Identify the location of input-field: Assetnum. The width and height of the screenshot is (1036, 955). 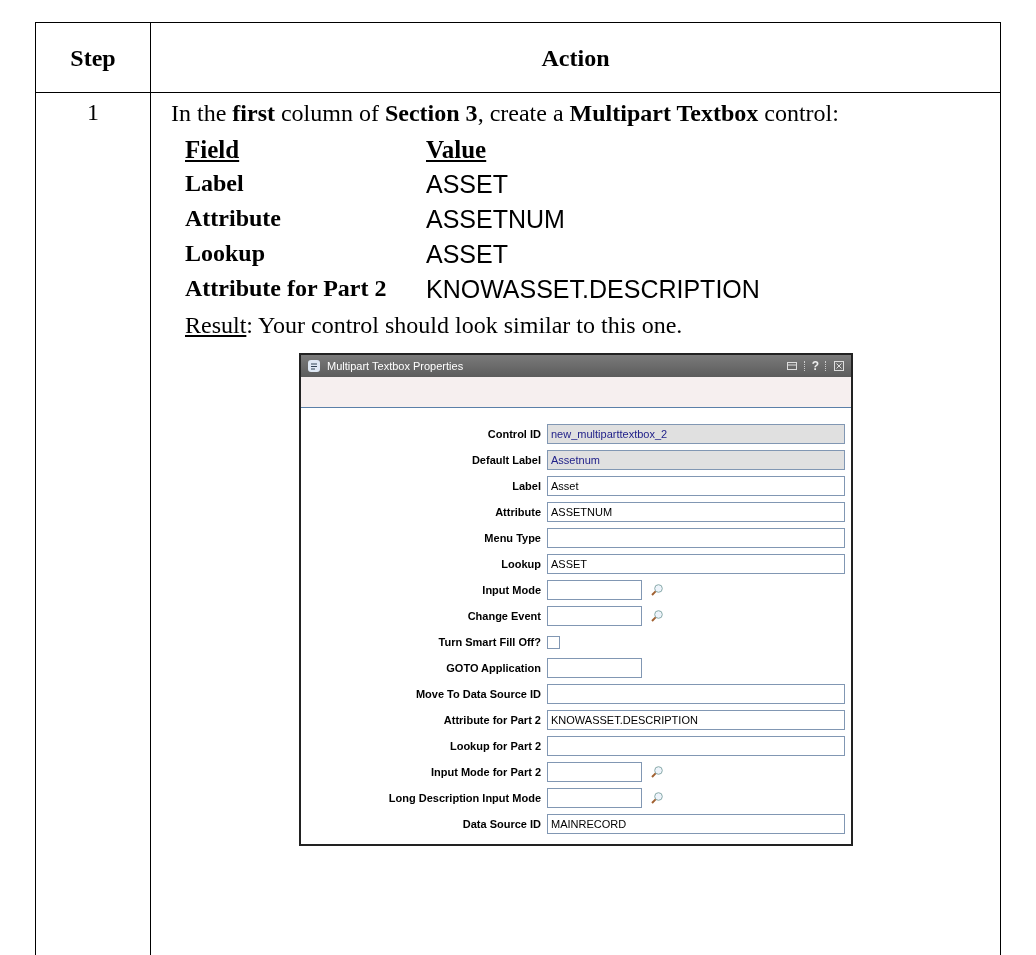
(696, 460).